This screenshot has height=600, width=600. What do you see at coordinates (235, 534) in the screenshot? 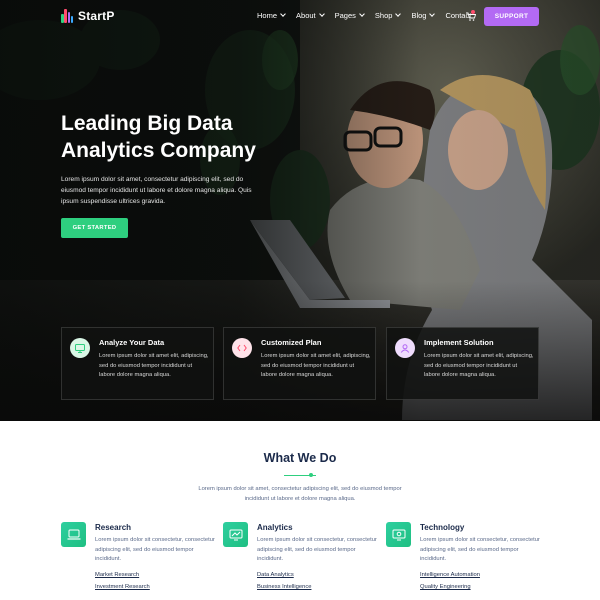
I see `chart-screen-icon` at bounding box center [235, 534].